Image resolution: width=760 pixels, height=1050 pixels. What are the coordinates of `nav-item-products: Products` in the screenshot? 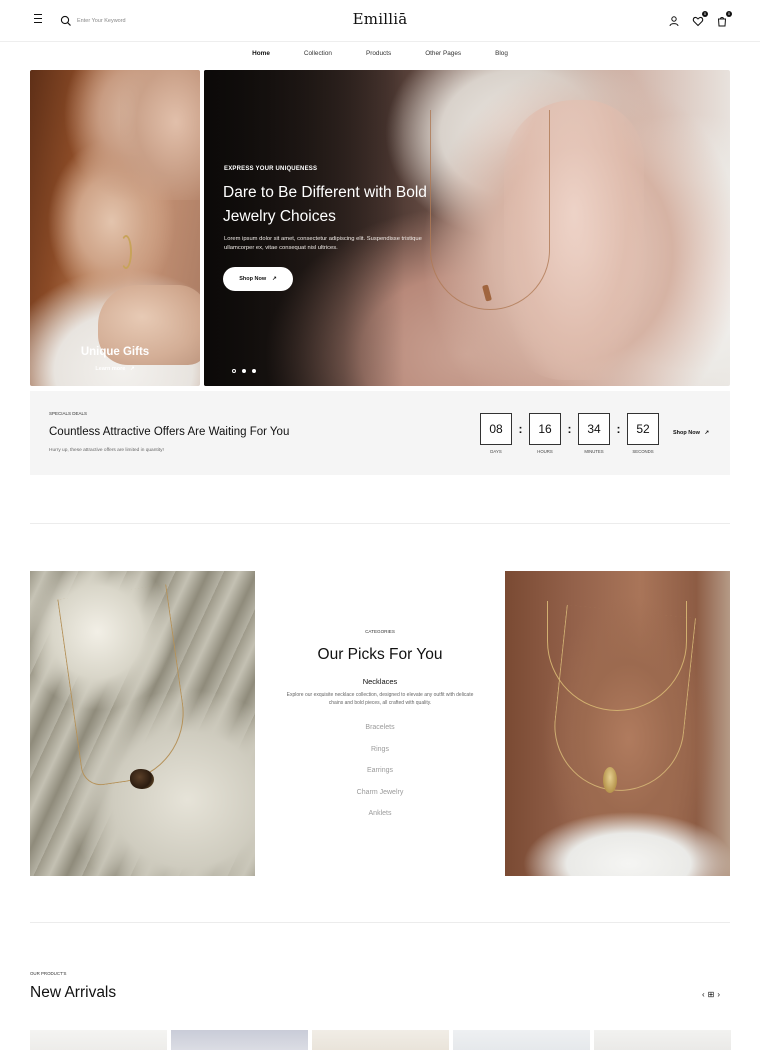 It's located at (378, 53).